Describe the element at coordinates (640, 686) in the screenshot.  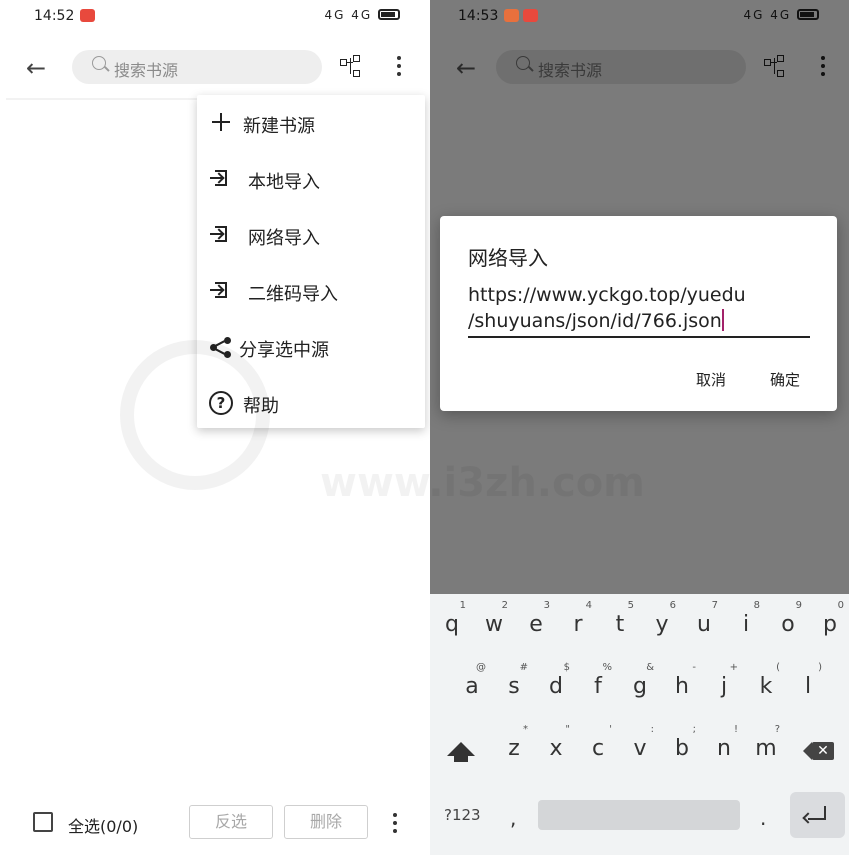
I see `key-char: g` at that location.